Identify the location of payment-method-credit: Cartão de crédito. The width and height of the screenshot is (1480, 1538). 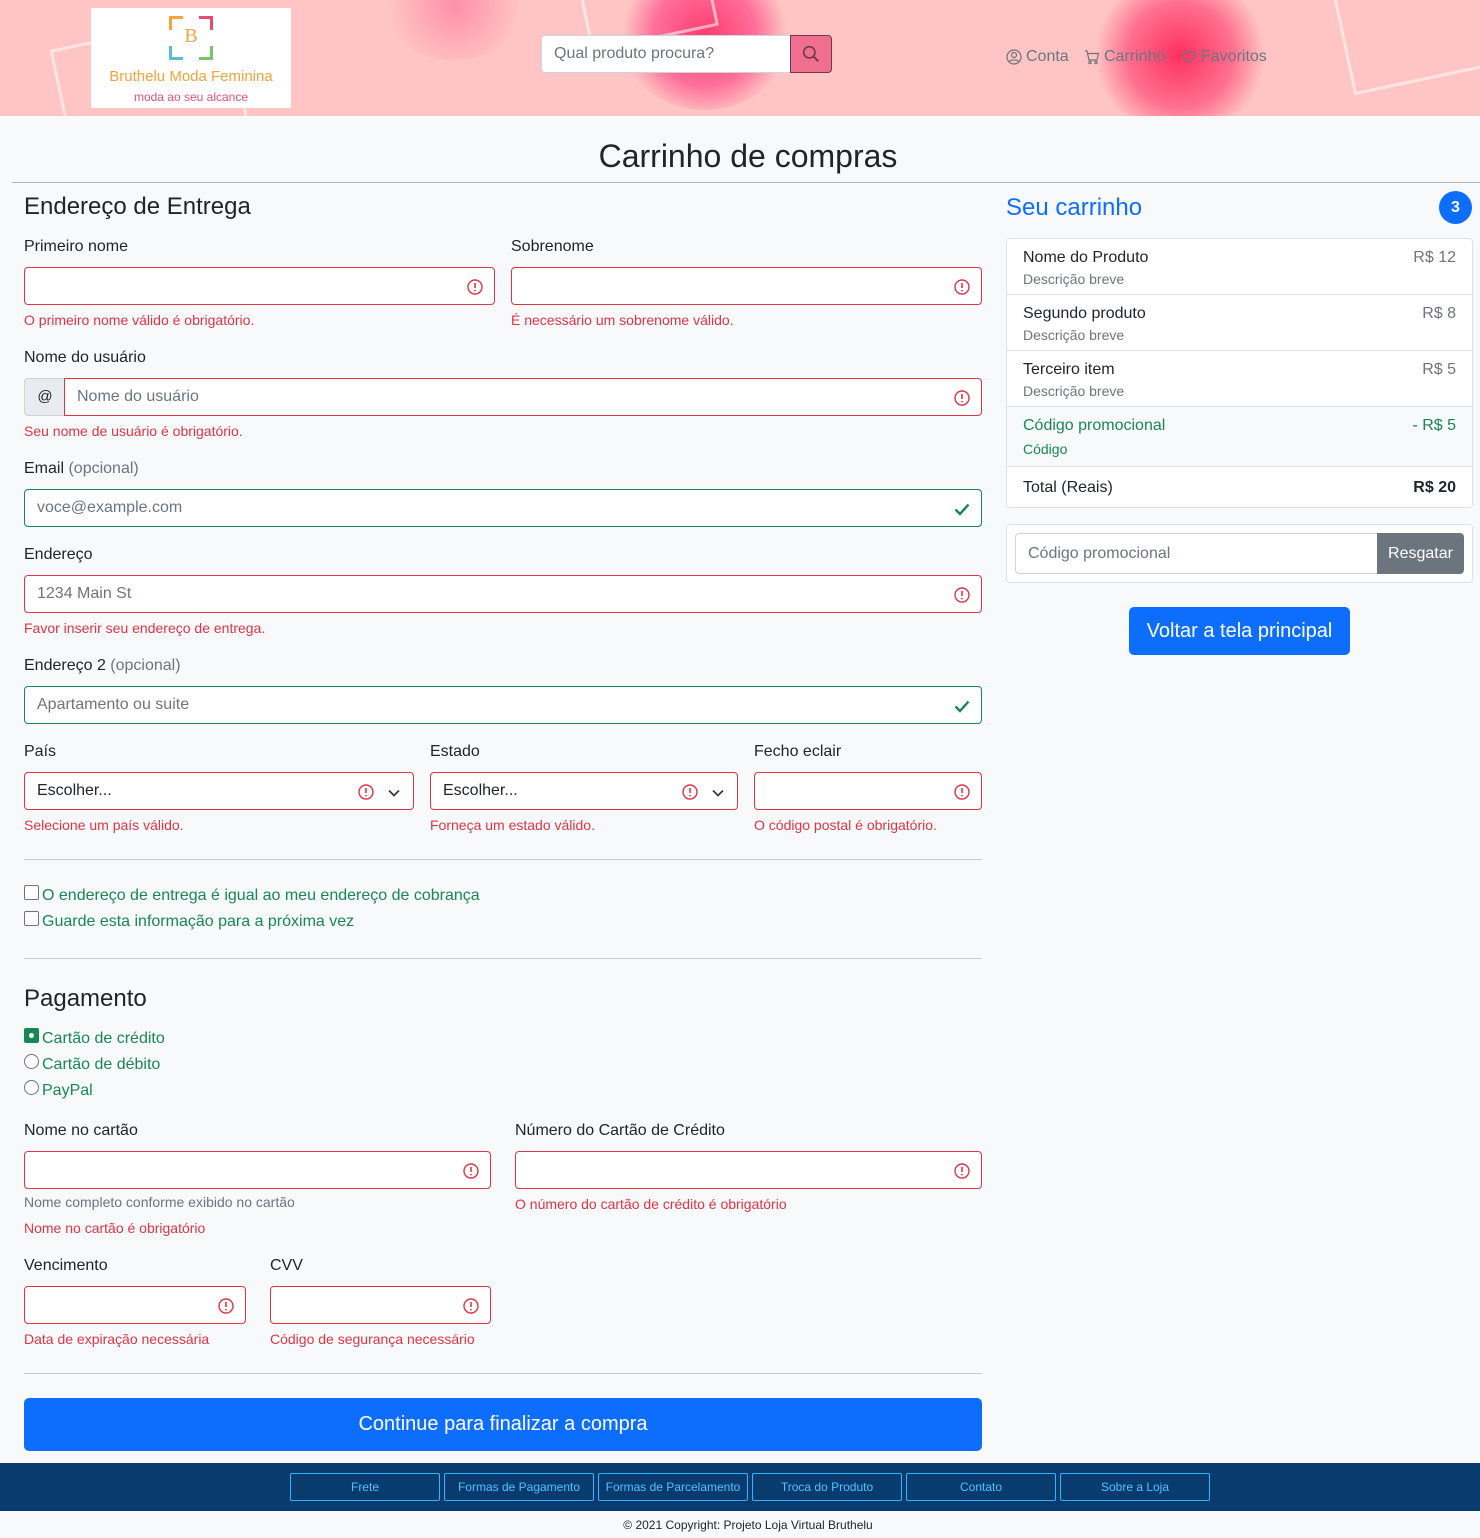
(94, 1038).